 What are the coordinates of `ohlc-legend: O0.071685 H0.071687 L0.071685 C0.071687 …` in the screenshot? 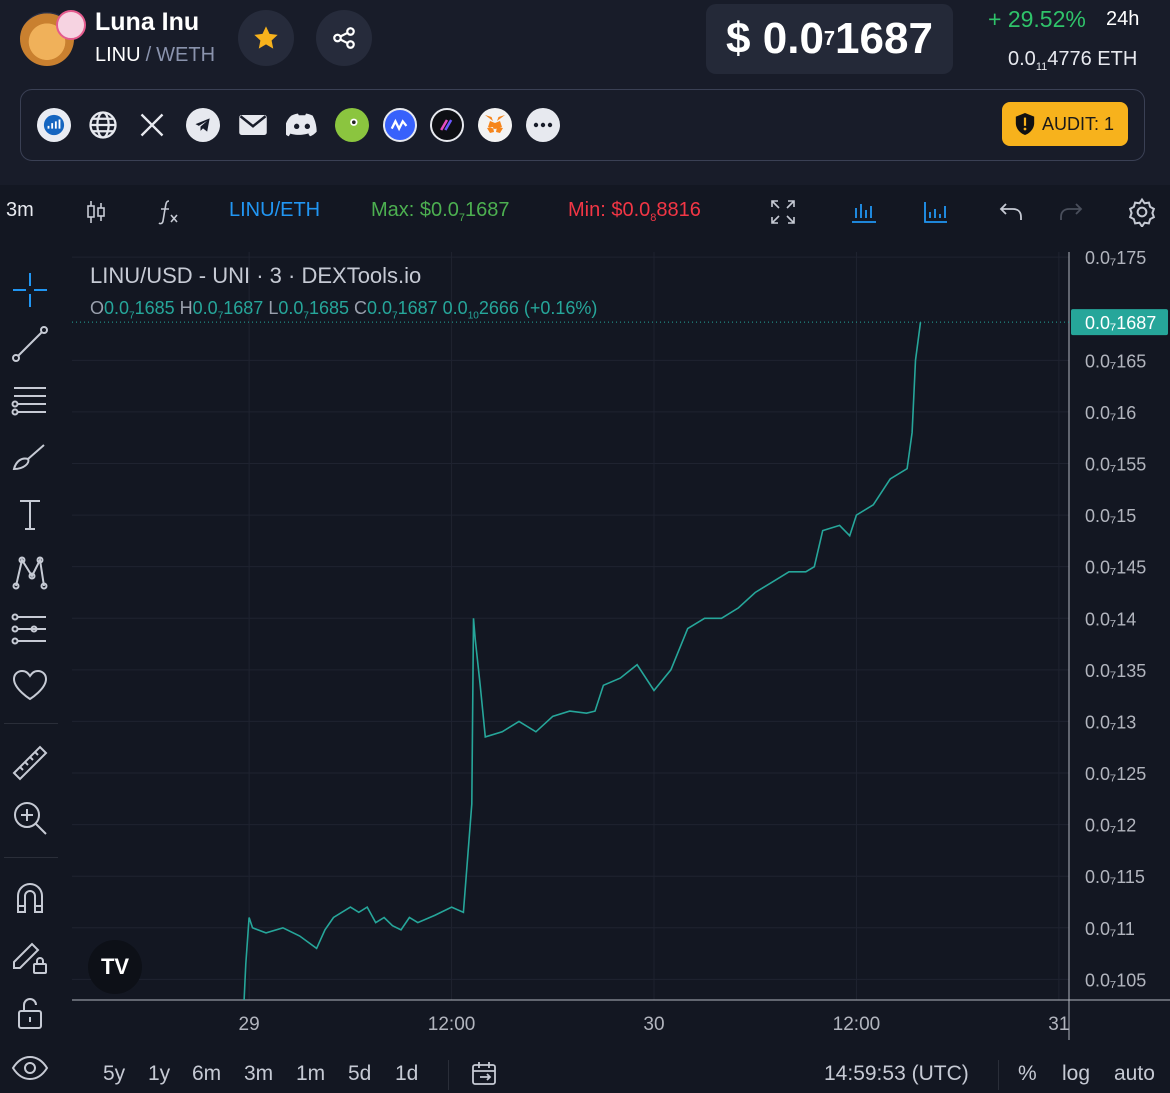 It's located at (343, 310).